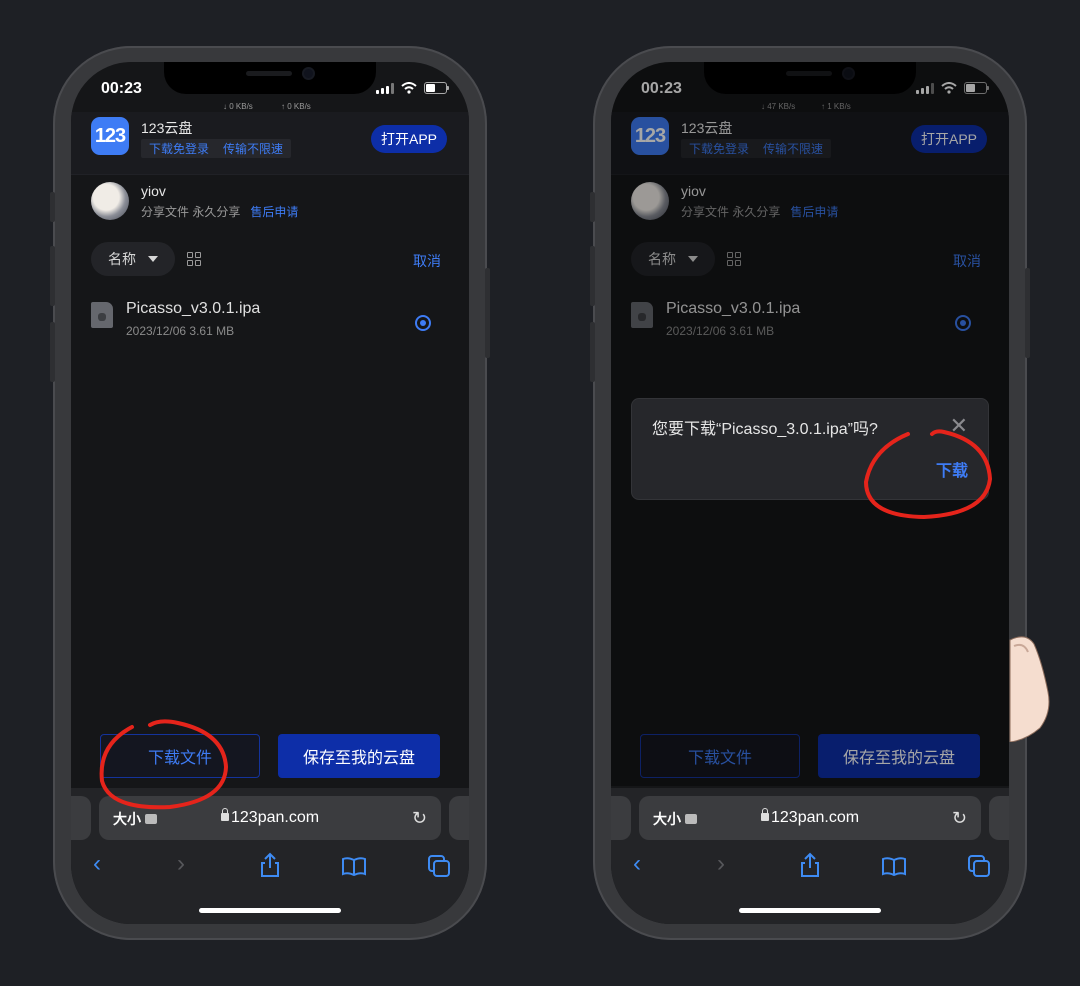  What do you see at coordinates (121, 88) in the screenshot?
I see `status-time: 00:23` at bounding box center [121, 88].